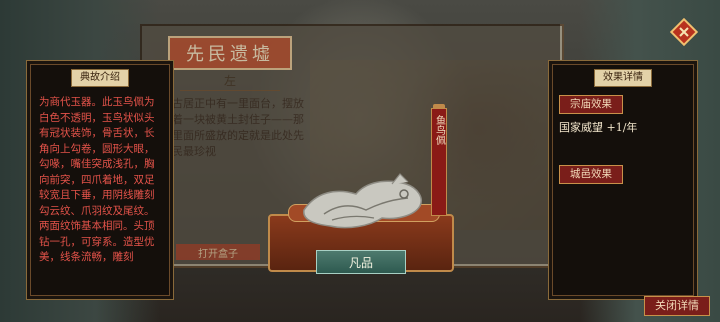 This screenshot has width=720, height=322. I want to click on open-box-button: 打开盒子, so click(218, 252).